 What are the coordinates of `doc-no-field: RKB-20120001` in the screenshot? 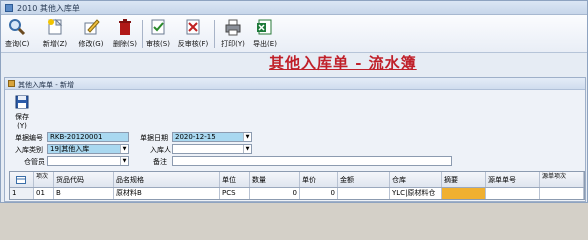 It's located at (88, 137).